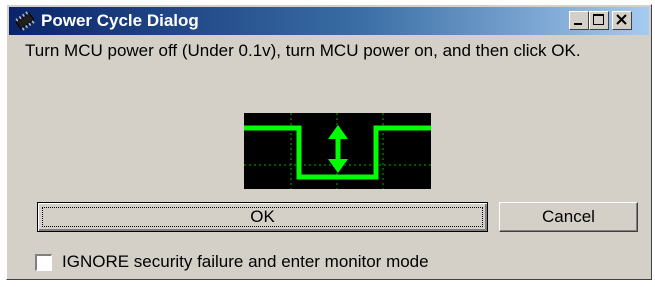 This screenshot has height=287, width=655. I want to click on title-bar: Power Cycle Dialog, so click(329, 21).